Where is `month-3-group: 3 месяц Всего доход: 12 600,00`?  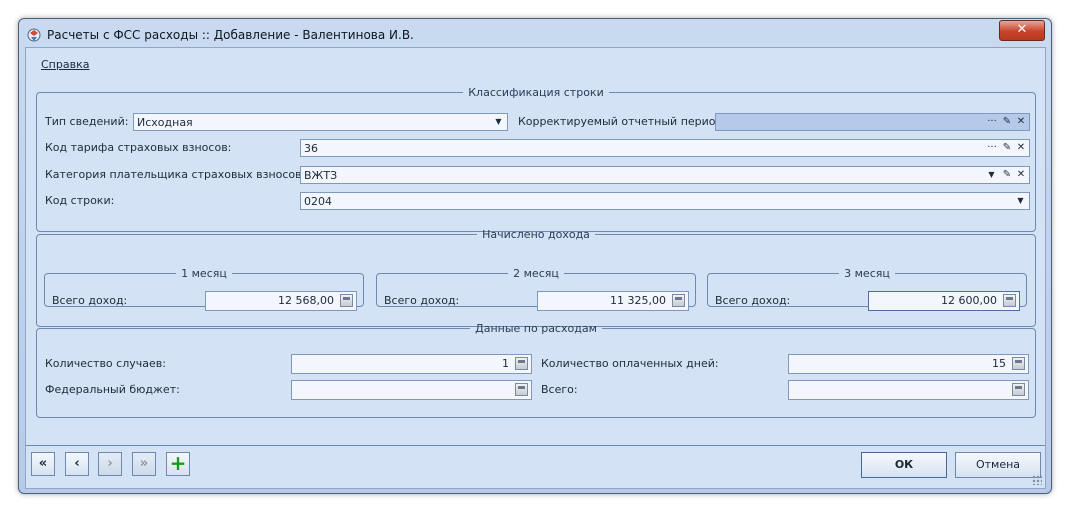
month-3-group: 3 месяц Всего доход: 12 600,00 is located at coordinates (867, 289).